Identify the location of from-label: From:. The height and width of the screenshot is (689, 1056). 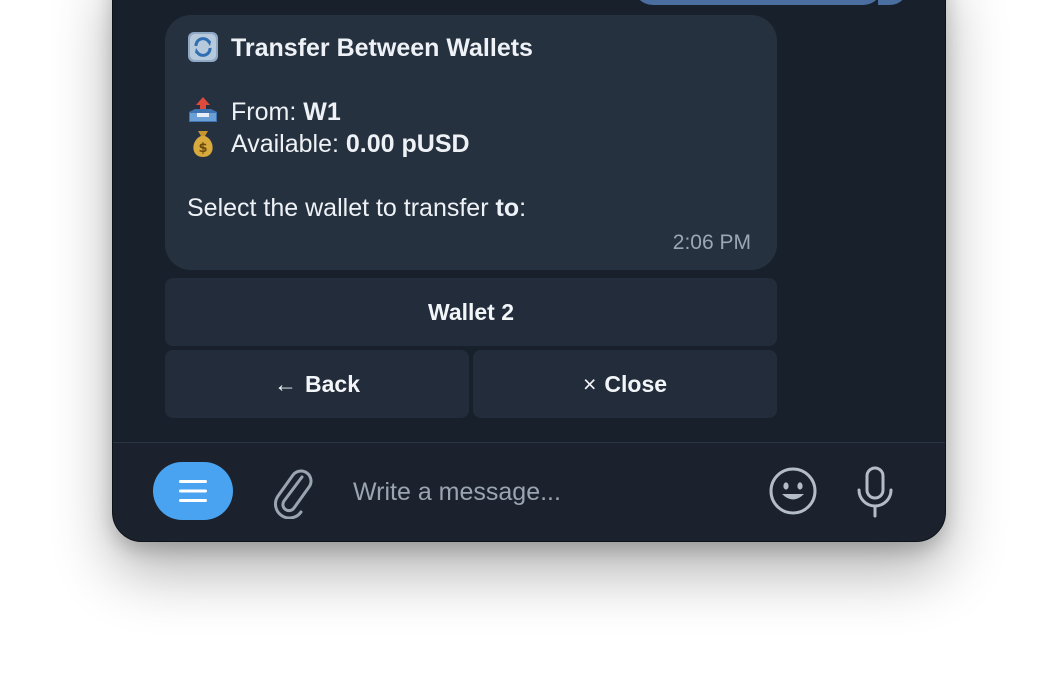
(264, 112).